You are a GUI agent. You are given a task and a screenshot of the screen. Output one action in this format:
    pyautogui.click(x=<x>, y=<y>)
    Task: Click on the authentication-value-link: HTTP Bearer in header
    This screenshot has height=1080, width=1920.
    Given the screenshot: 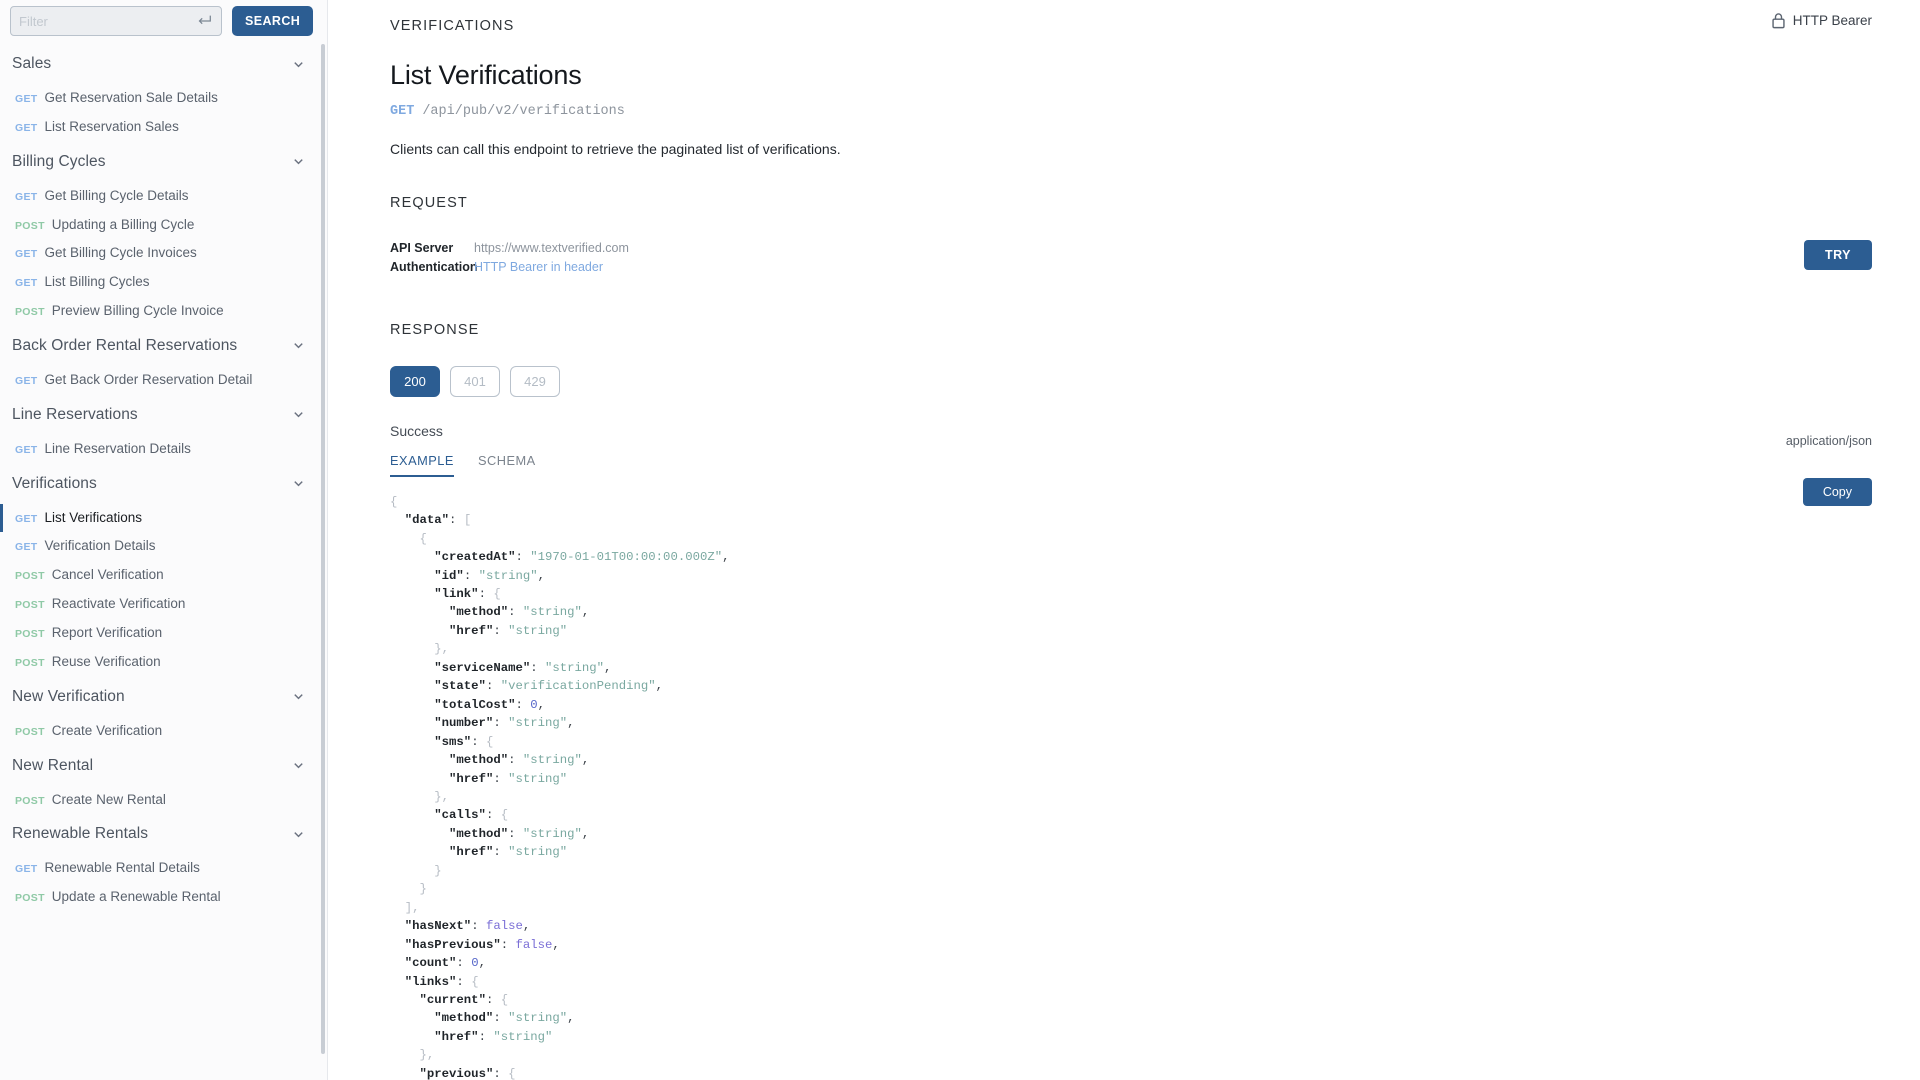 What is the action you would take?
    pyautogui.click(x=538, y=267)
    